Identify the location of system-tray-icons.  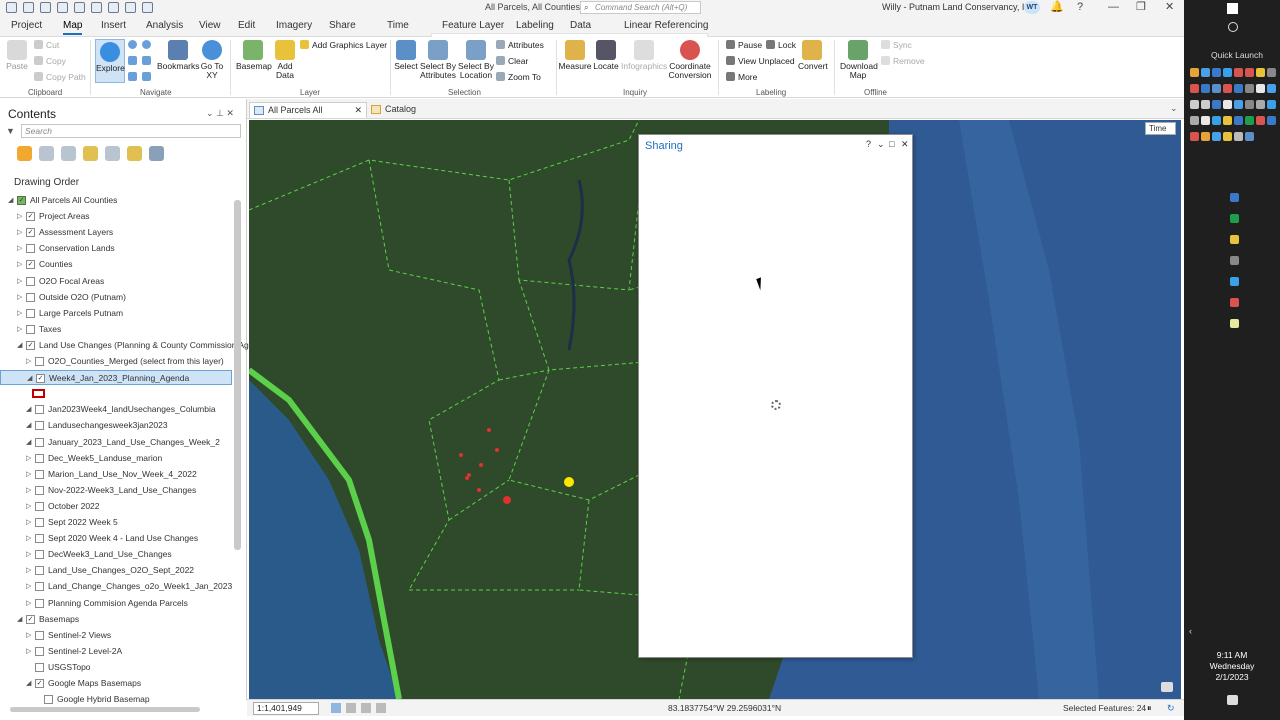
(1231, 631).